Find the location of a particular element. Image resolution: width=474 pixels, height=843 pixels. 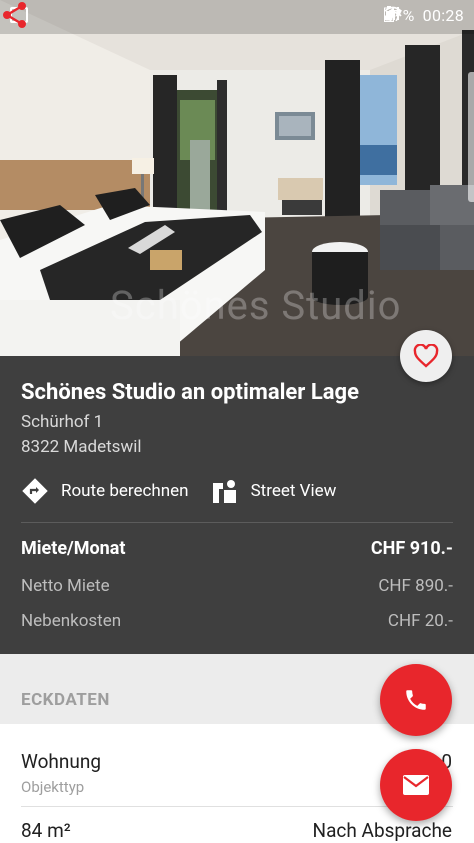

route-button: Route berechnen is located at coordinates (105, 491).